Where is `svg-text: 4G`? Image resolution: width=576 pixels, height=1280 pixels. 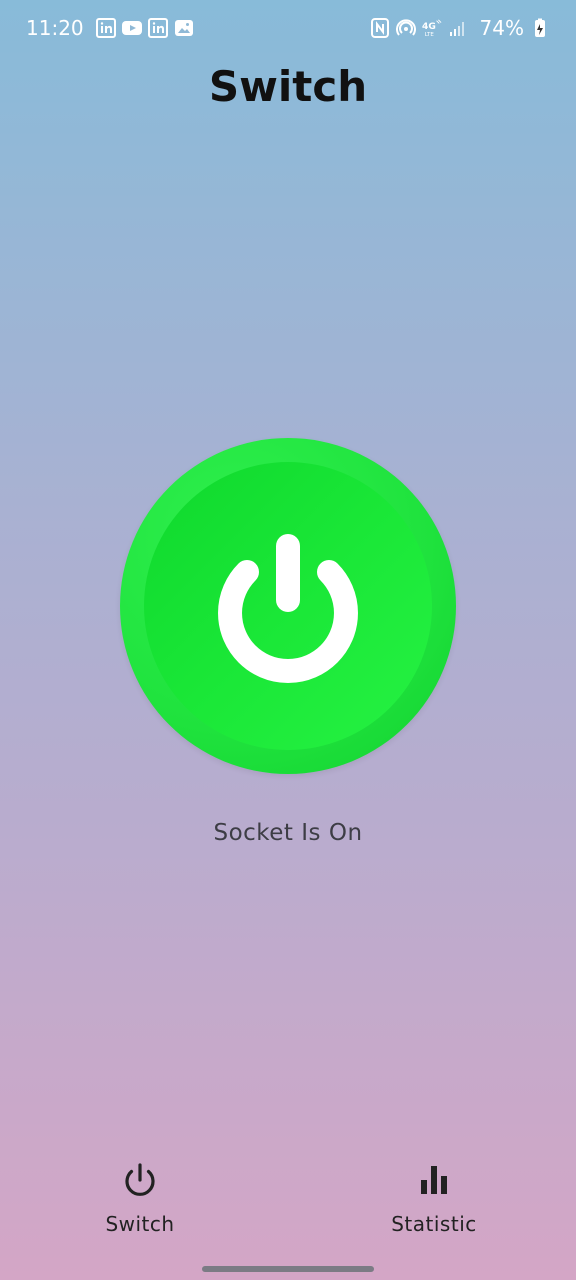 svg-text: 4G is located at coordinates (429, 27).